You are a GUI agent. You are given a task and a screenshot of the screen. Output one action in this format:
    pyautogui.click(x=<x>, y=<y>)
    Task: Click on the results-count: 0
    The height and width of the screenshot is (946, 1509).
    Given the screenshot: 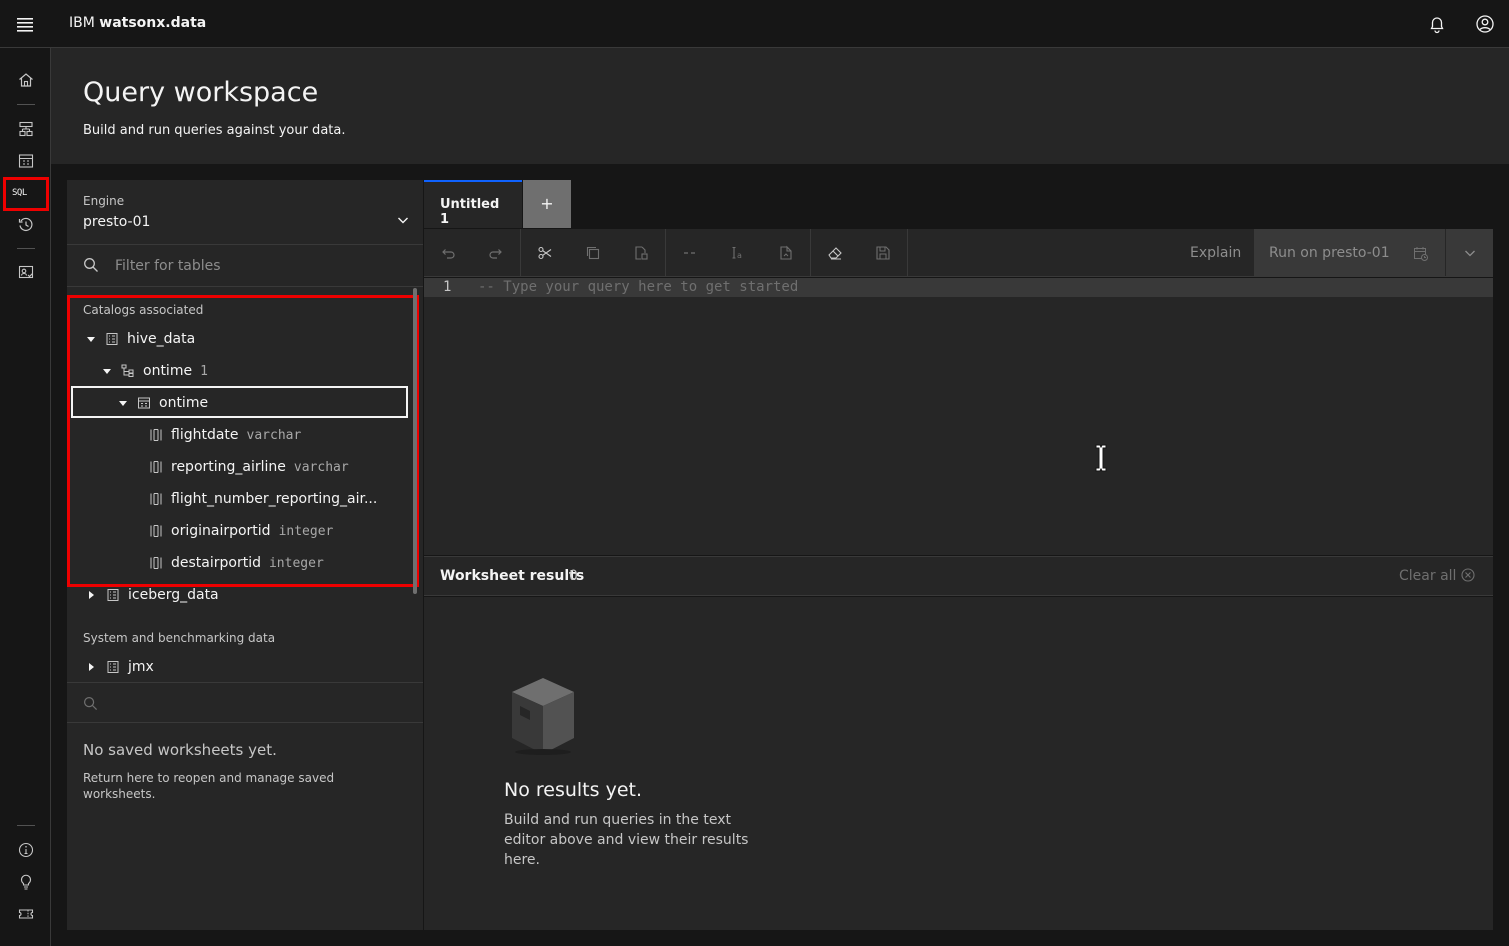 What is the action you would take?
    pyautogui.click(x=573, y=576)
    